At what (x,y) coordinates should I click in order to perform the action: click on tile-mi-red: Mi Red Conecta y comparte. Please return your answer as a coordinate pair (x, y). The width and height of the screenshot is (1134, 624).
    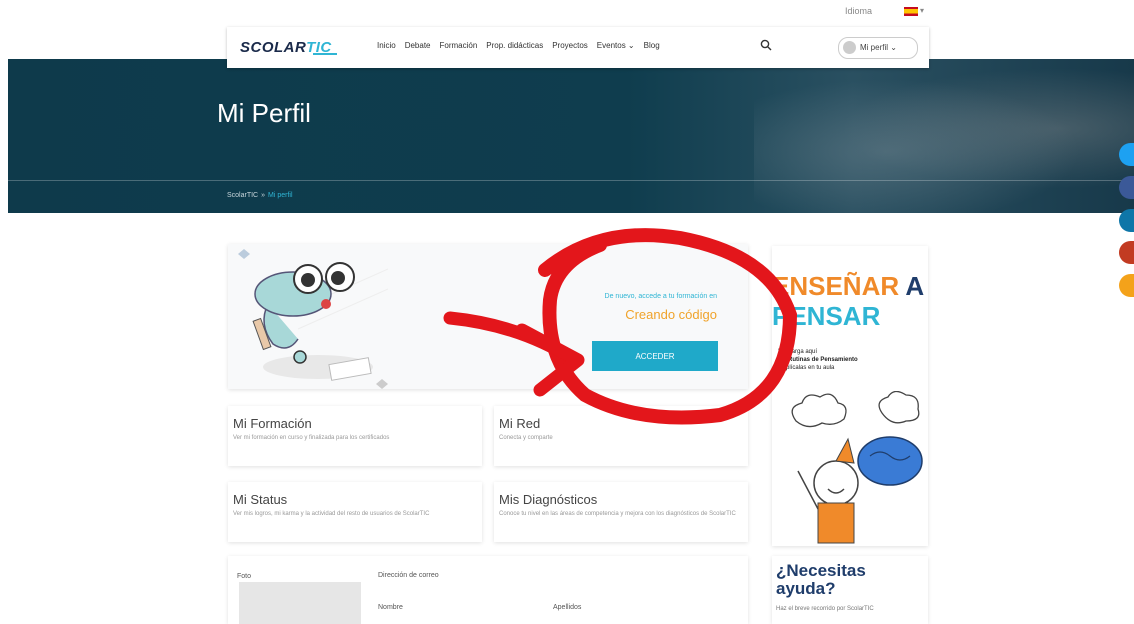
    Looking at the image, I should click on (621, 436).